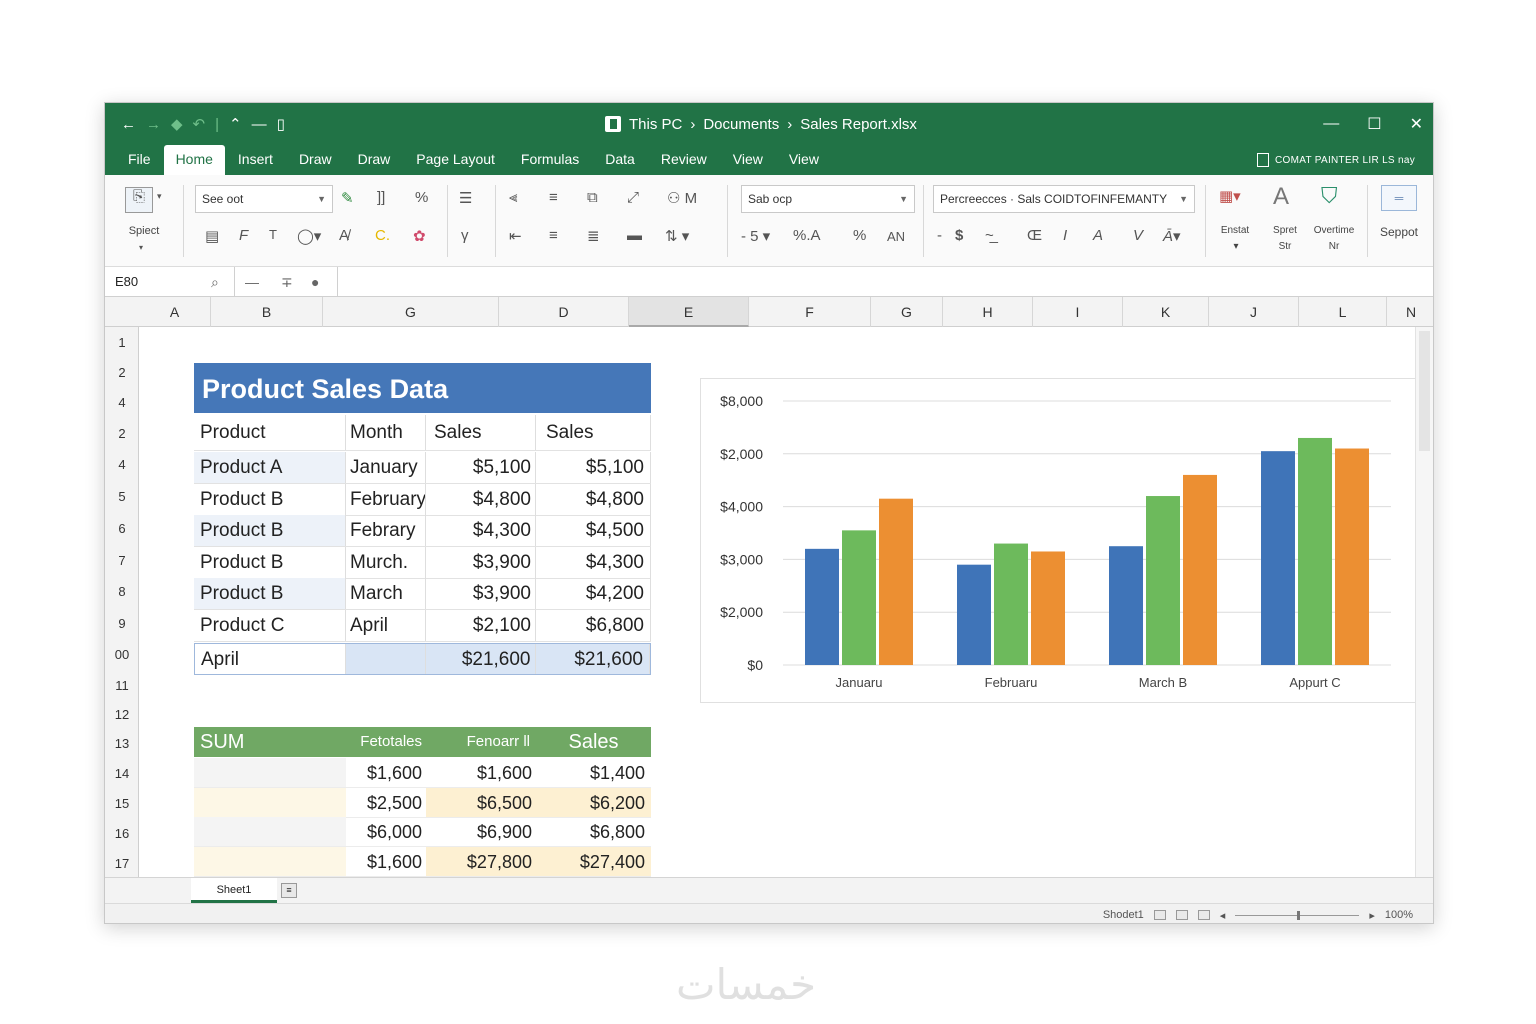 This screenshot has height=1024, width=1536. Describe the element at coordinates (988, 312) in the screenshot. I see `column-header-h: H` at that location.